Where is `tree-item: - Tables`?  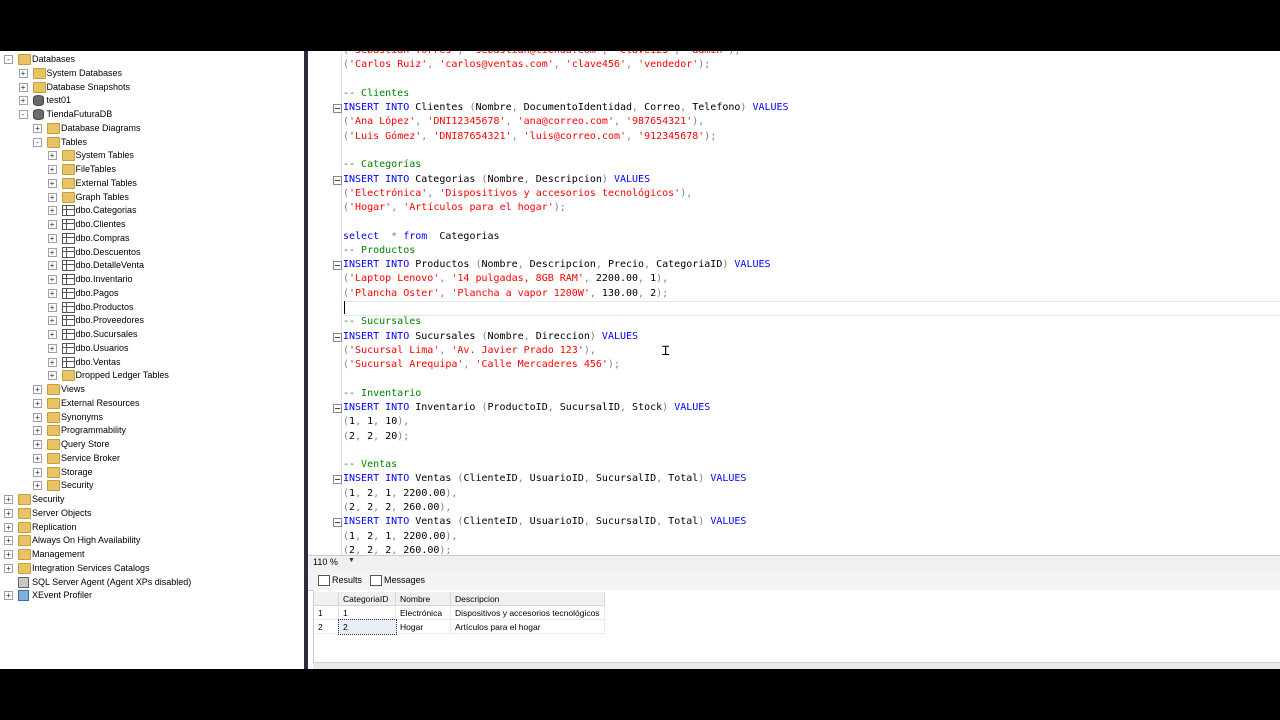 tree-item: - Tables is located at coordinates (152, 142).